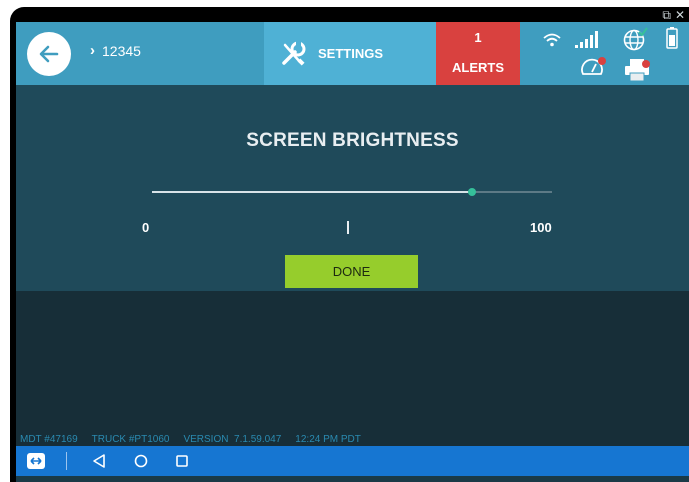  What do you see at coordinates (351, 271) in the screenshot?
I see `done-button: DONE` at bounding box center [351, 271].